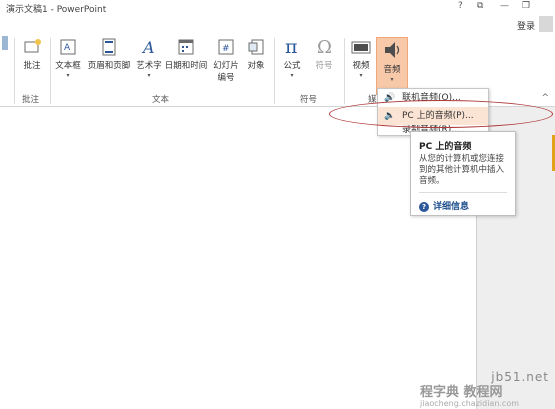  Describe the element at coordinates (32, 66) in the screenshot. I see `comment-label: 批注` at that location.